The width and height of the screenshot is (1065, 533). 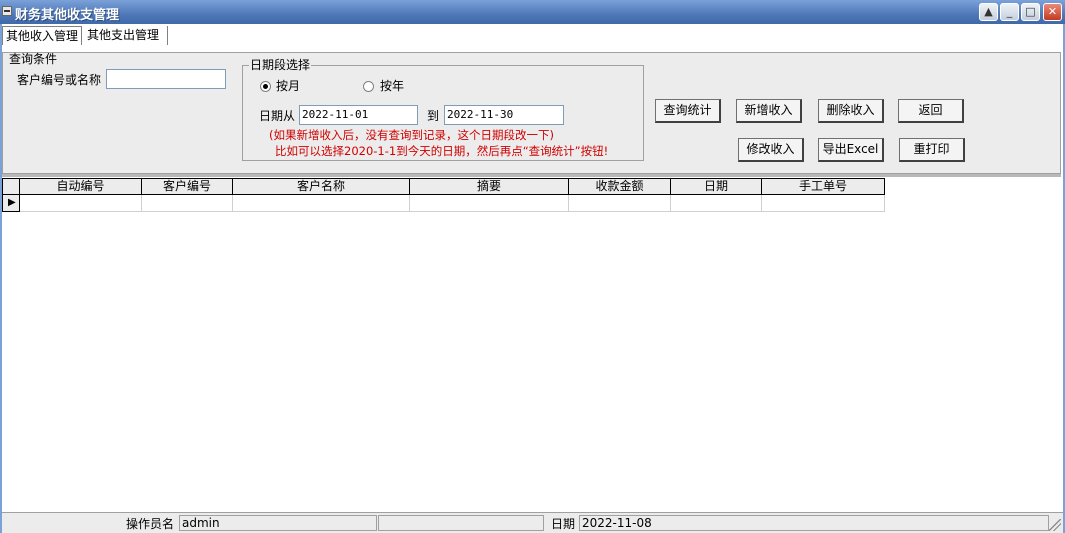 I want to click on title-bar: 财务其他收支管理 ▲ _ □ ✕, so click(x=532, y=12).